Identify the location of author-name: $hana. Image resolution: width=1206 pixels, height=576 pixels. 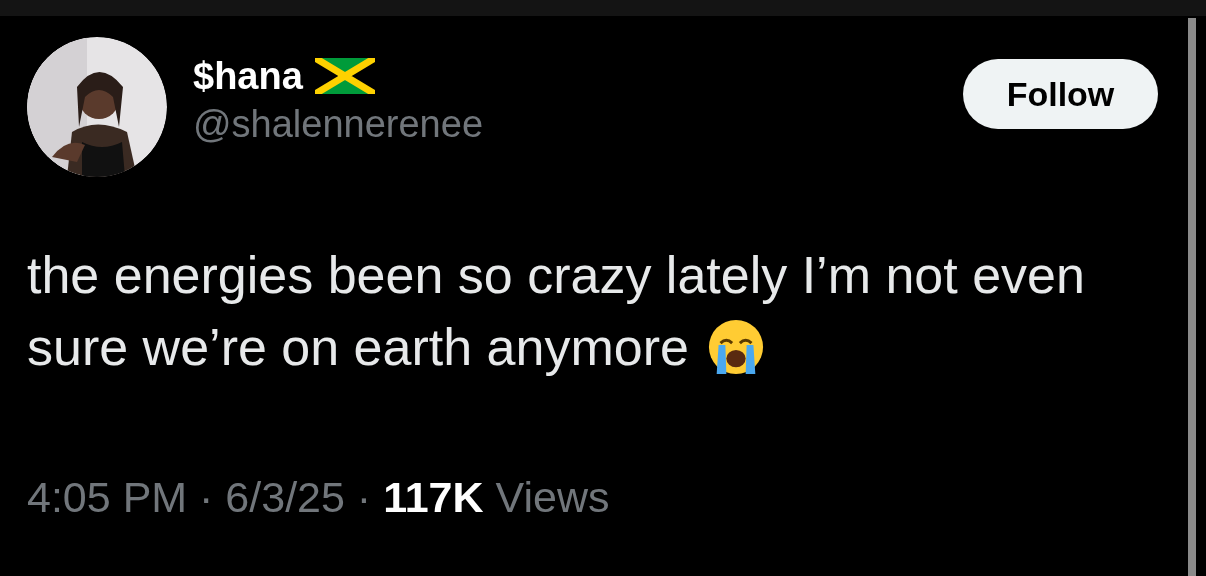
(248, 76).